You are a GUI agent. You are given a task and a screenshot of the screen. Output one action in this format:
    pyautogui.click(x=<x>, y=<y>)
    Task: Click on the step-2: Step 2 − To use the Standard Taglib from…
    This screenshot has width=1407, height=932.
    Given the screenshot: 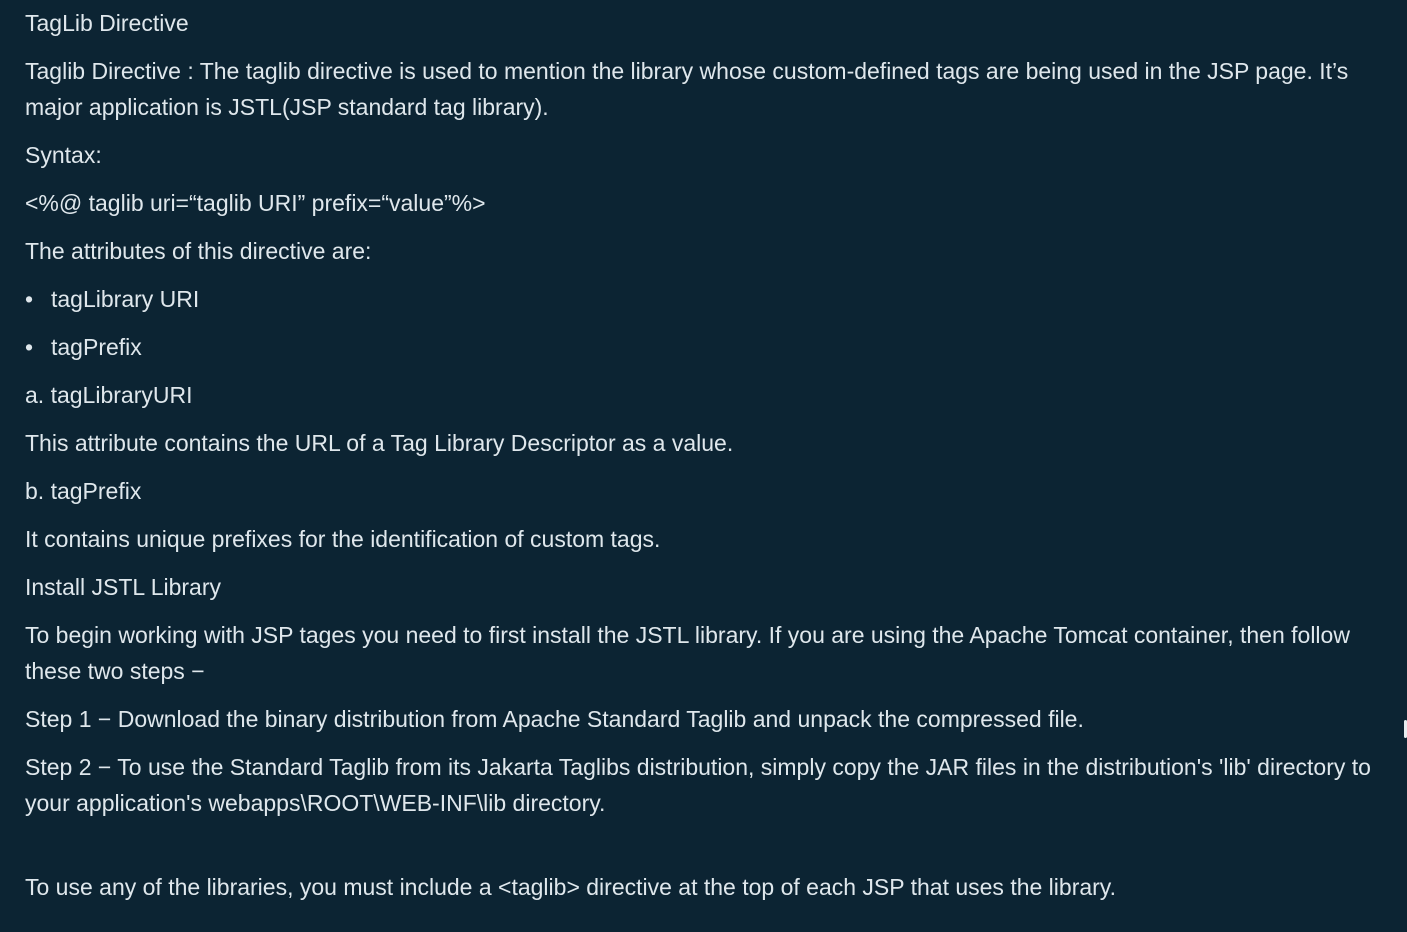 What is the action you would take?
    pyautogui.click(x=701, y=785)
    